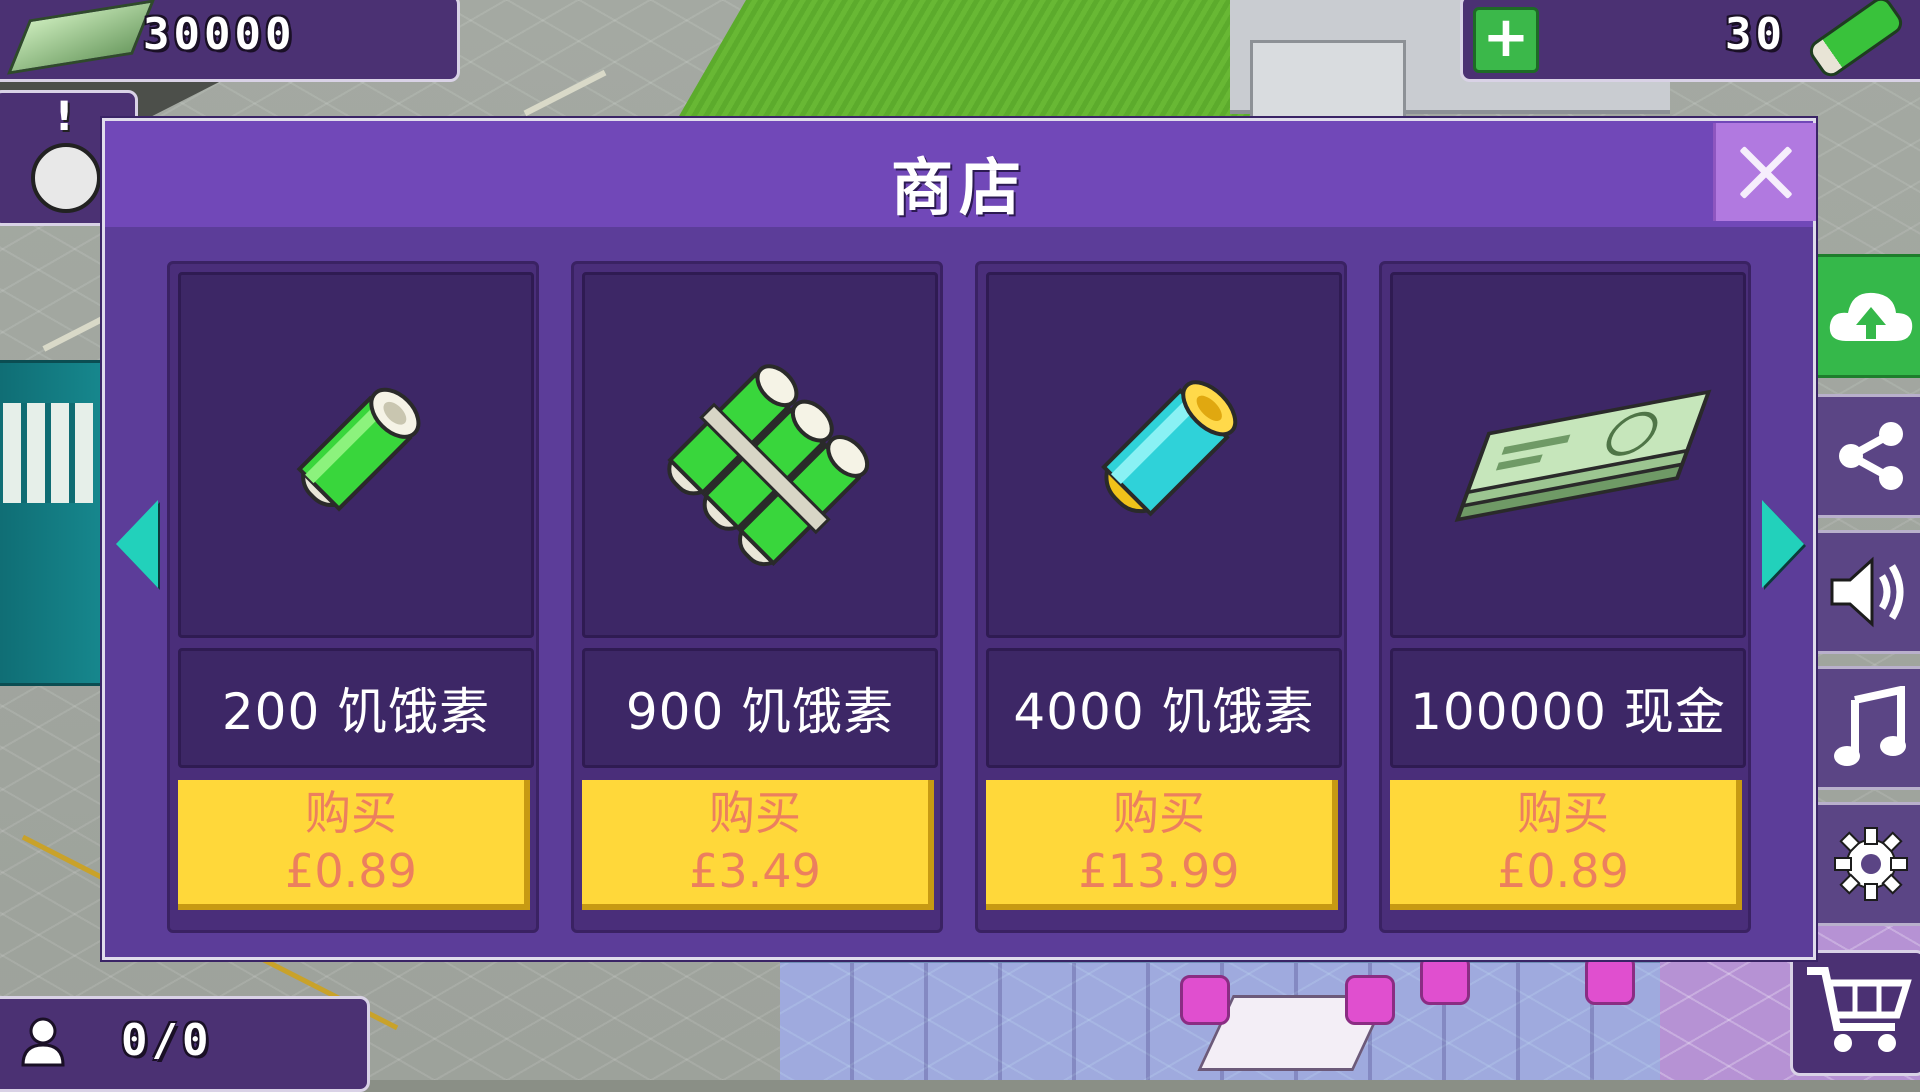  I want to click on product-name: 200 饥饿素, so click(356, 712).